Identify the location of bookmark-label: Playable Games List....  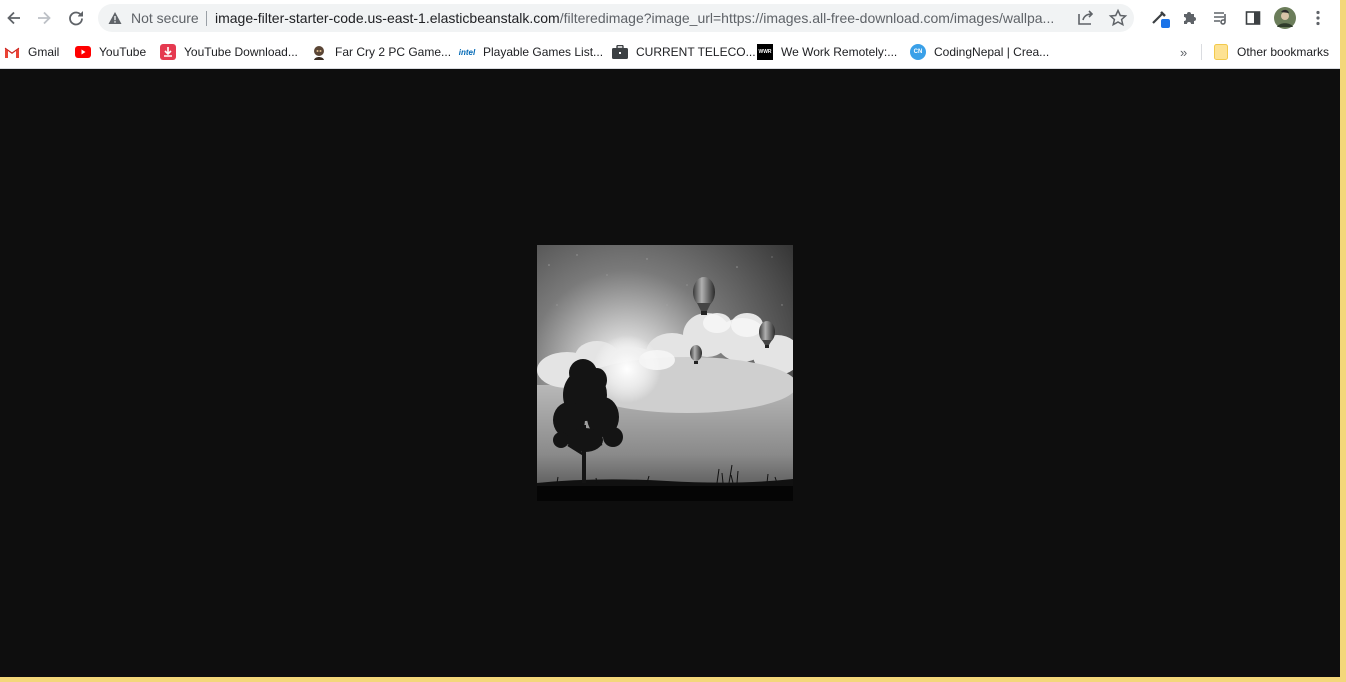
(543, 52).